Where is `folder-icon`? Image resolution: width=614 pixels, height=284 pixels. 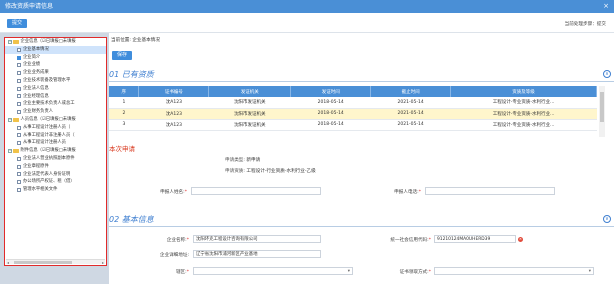
folder-icon is located at coordinates (16, 41).